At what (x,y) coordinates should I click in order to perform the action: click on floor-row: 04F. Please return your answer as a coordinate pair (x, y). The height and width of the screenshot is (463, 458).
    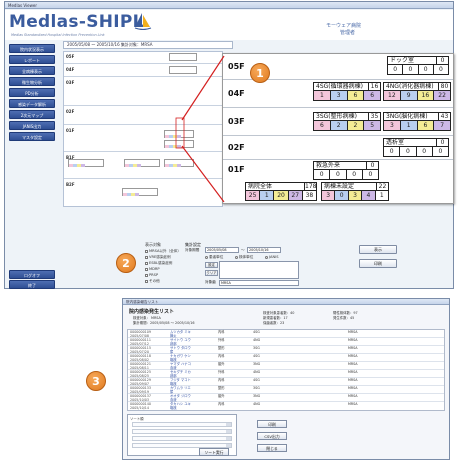
    Looking at the image, I should click on (143, 71).